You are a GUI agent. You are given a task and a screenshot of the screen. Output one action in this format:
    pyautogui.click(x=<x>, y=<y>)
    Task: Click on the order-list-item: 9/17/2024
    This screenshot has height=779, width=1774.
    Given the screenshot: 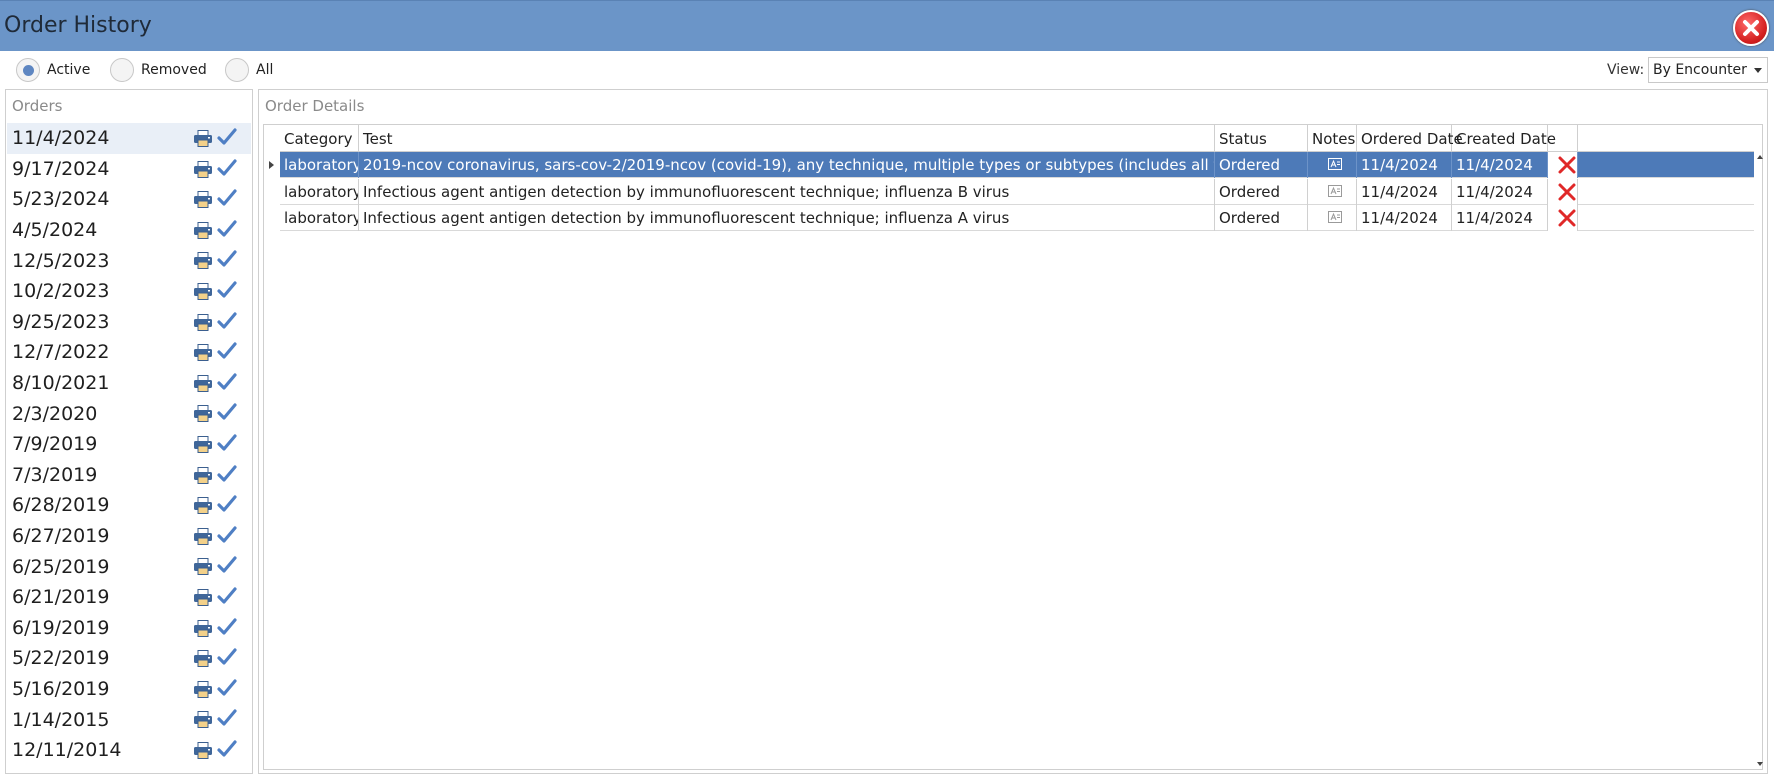 What is the action you would take?
    pyautogui.click(x=129, y=169)
    